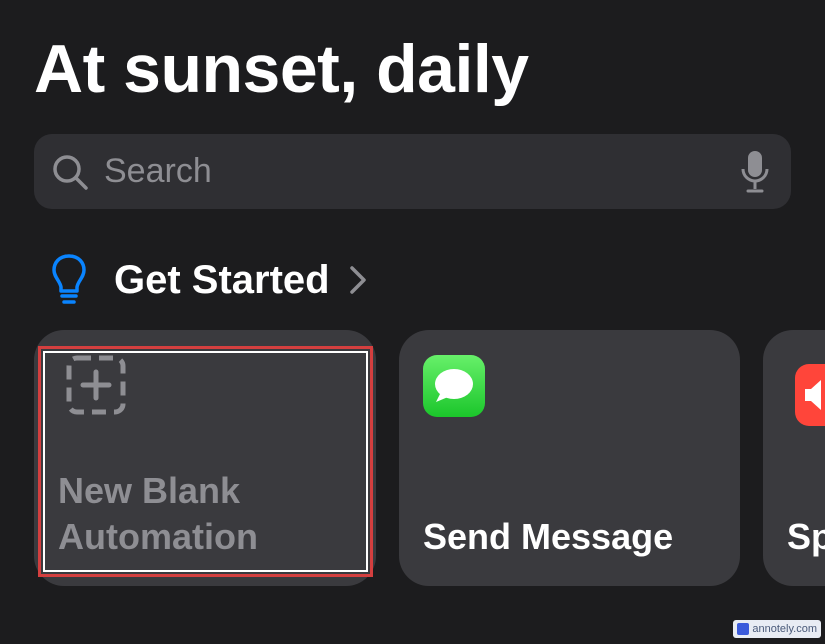  Describe the element at coordinates (806, 536) in the screenshot. I see `card-label: Sp` at that location.